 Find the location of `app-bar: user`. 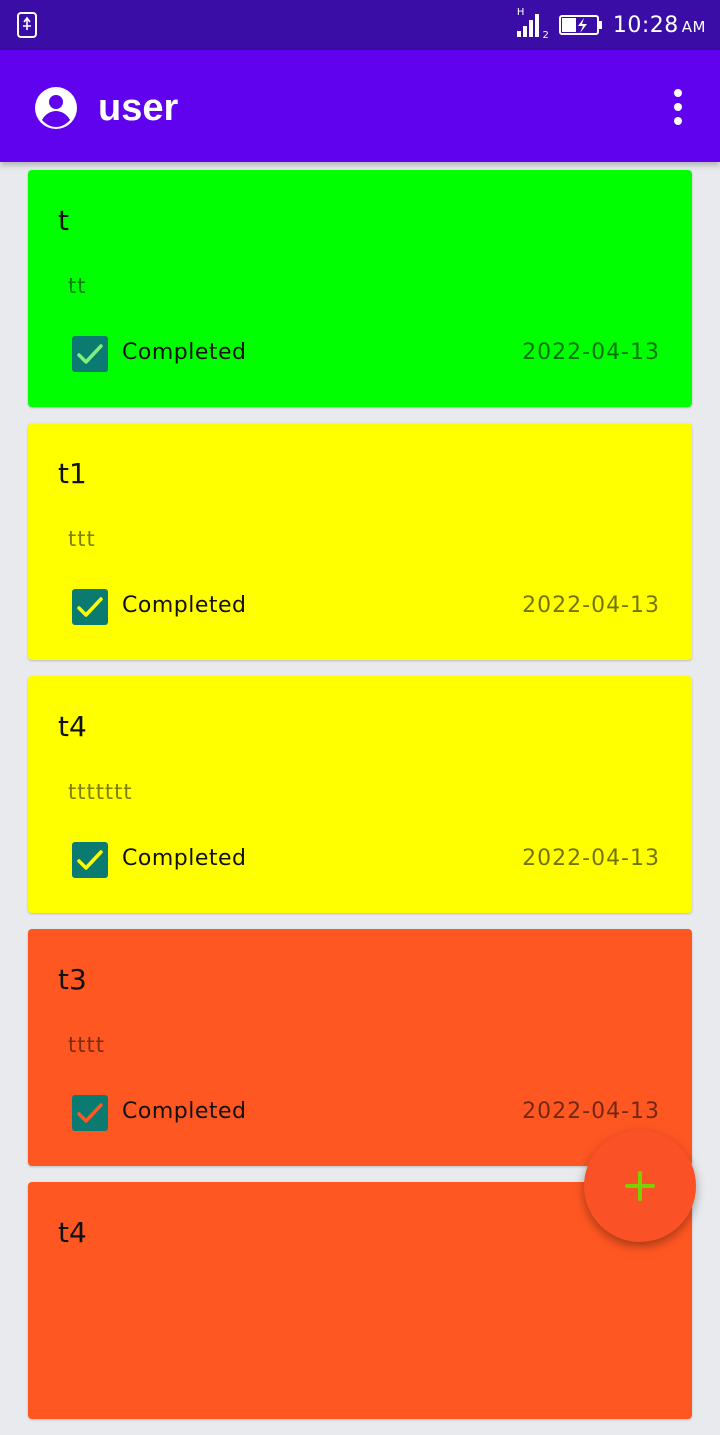

app-bar: user is located at coordinates (360, 106).